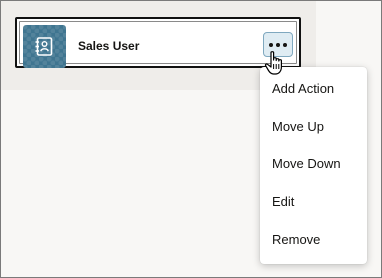 The width and height of the screenshot is (382, 278). Describe the element at coordinates (298, 126) in the screenshot. I see `menu-item-move-up: Move Up` at that location.